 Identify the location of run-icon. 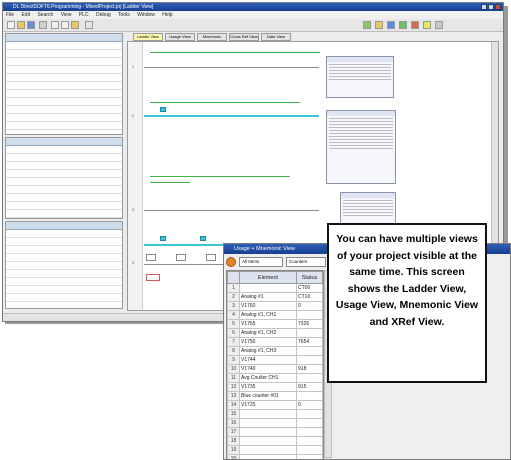
(403, 25).